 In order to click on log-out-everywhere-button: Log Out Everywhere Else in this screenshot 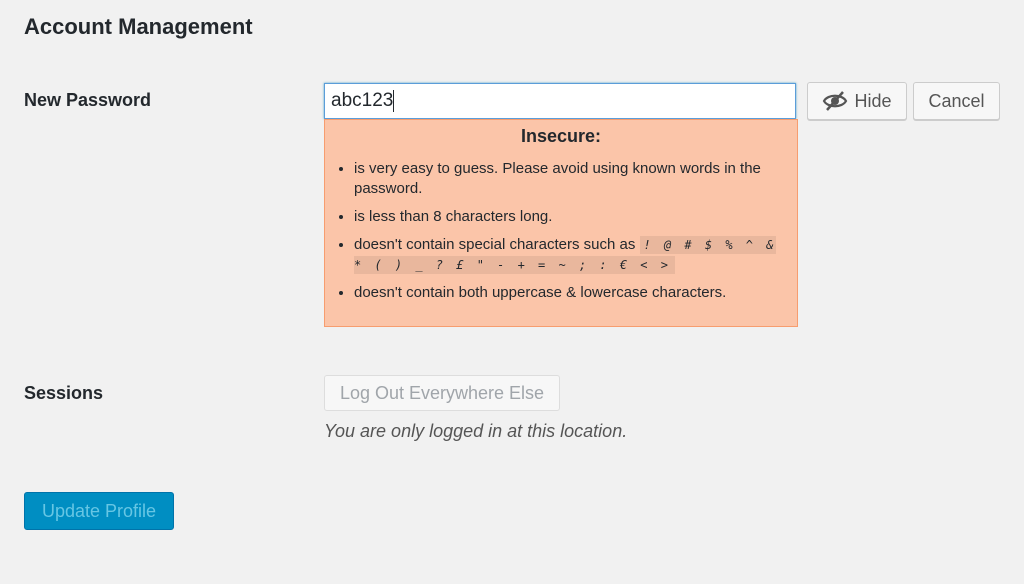, I will do `click(442, 393)`.